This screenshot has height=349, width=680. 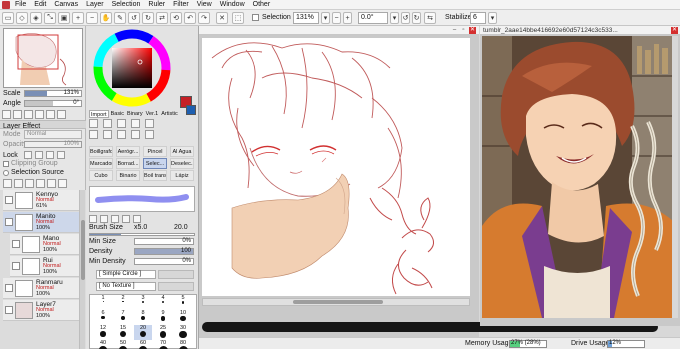 I want to click on menu-selection: Selection, so click(x=128, y=5).